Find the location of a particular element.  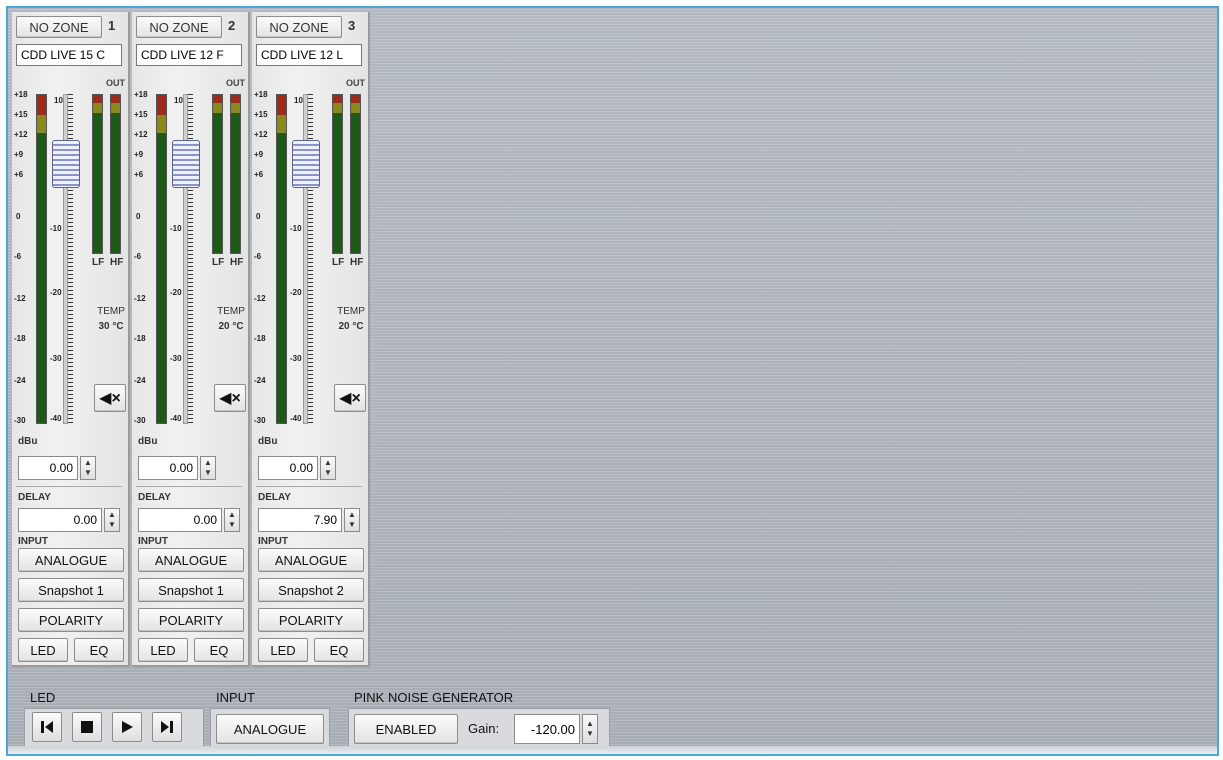

status-strip is located at coordinates (612, 750).